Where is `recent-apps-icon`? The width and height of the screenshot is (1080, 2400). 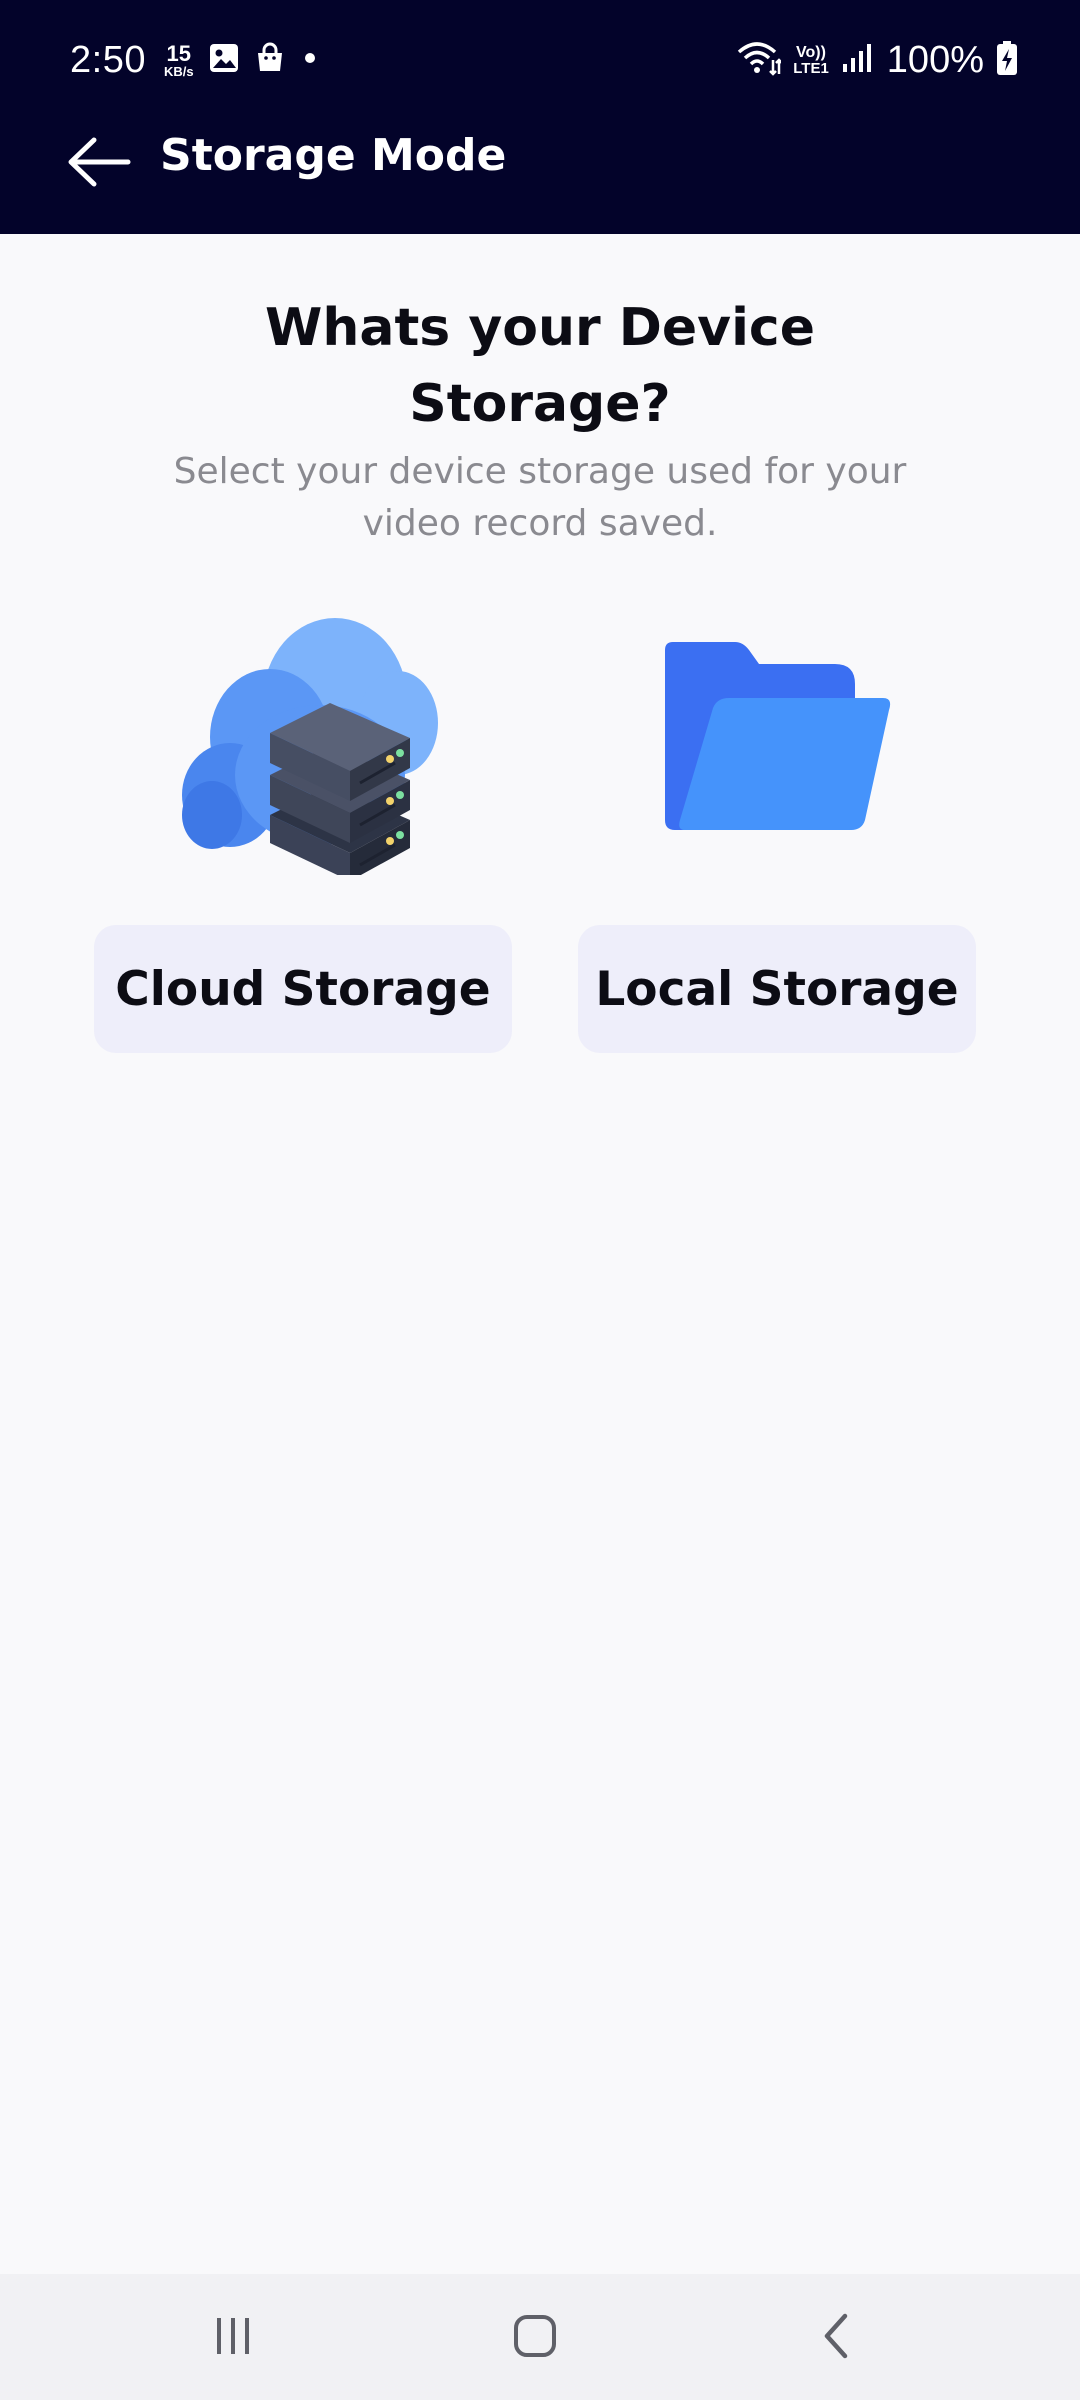
recent-apps-icon is located at coordinates (233, 2336).